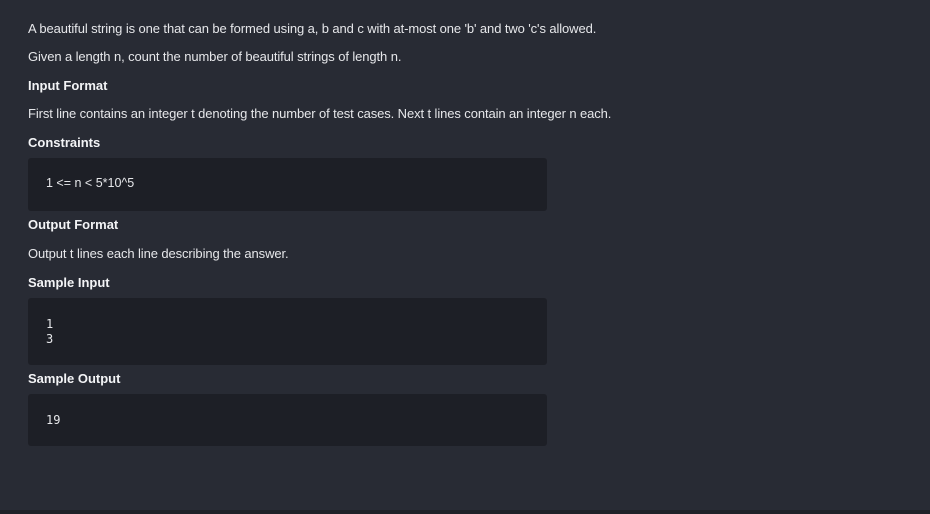 The image size is (930, 514). What do you see at coordinates (465, 512) in the screenshot?
I see `bottom-divider` at bounding box center [465, 512].